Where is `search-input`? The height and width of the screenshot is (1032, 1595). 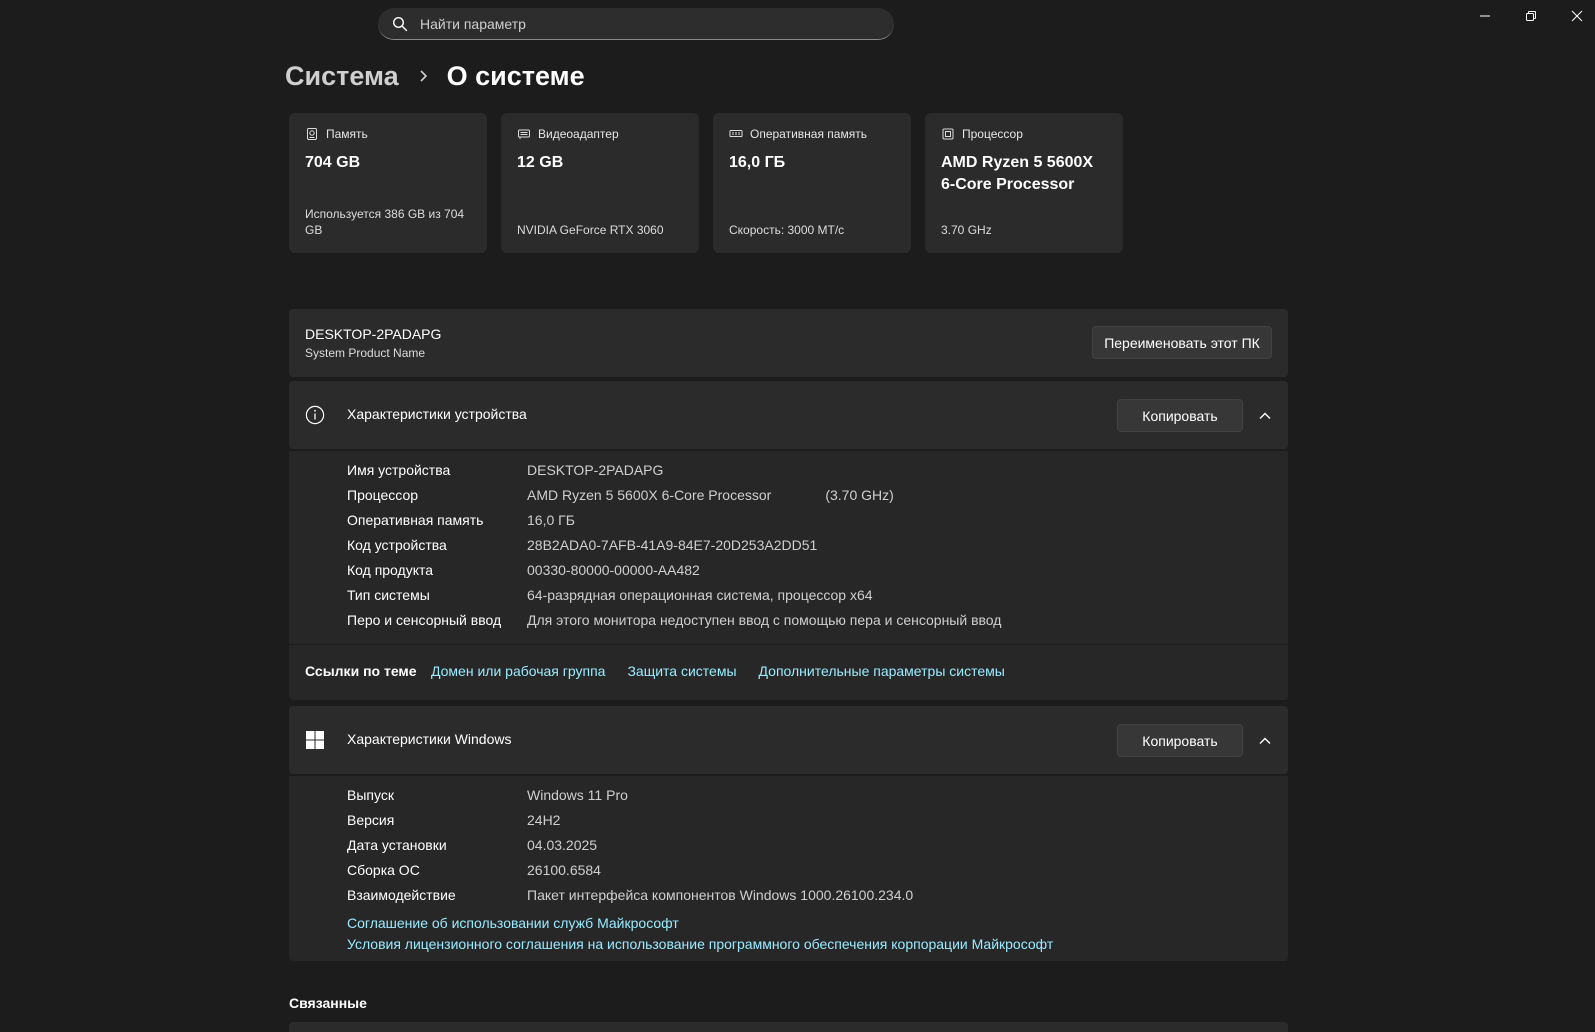 search-input is located at coordinates (656, 23).